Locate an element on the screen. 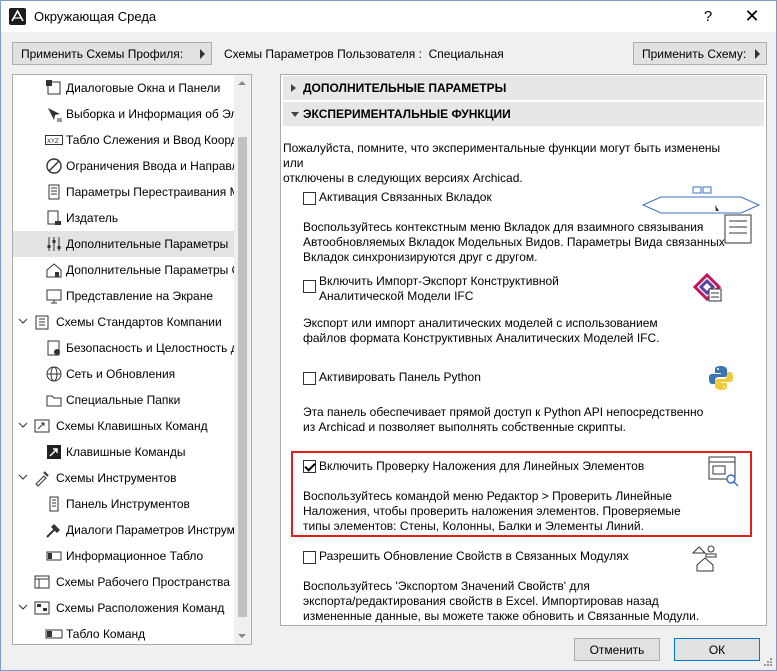 The width and height of the screenshot is (777, 671). tree-item-label: Схемы Расположения Команд is located at coordinates (140, 608).